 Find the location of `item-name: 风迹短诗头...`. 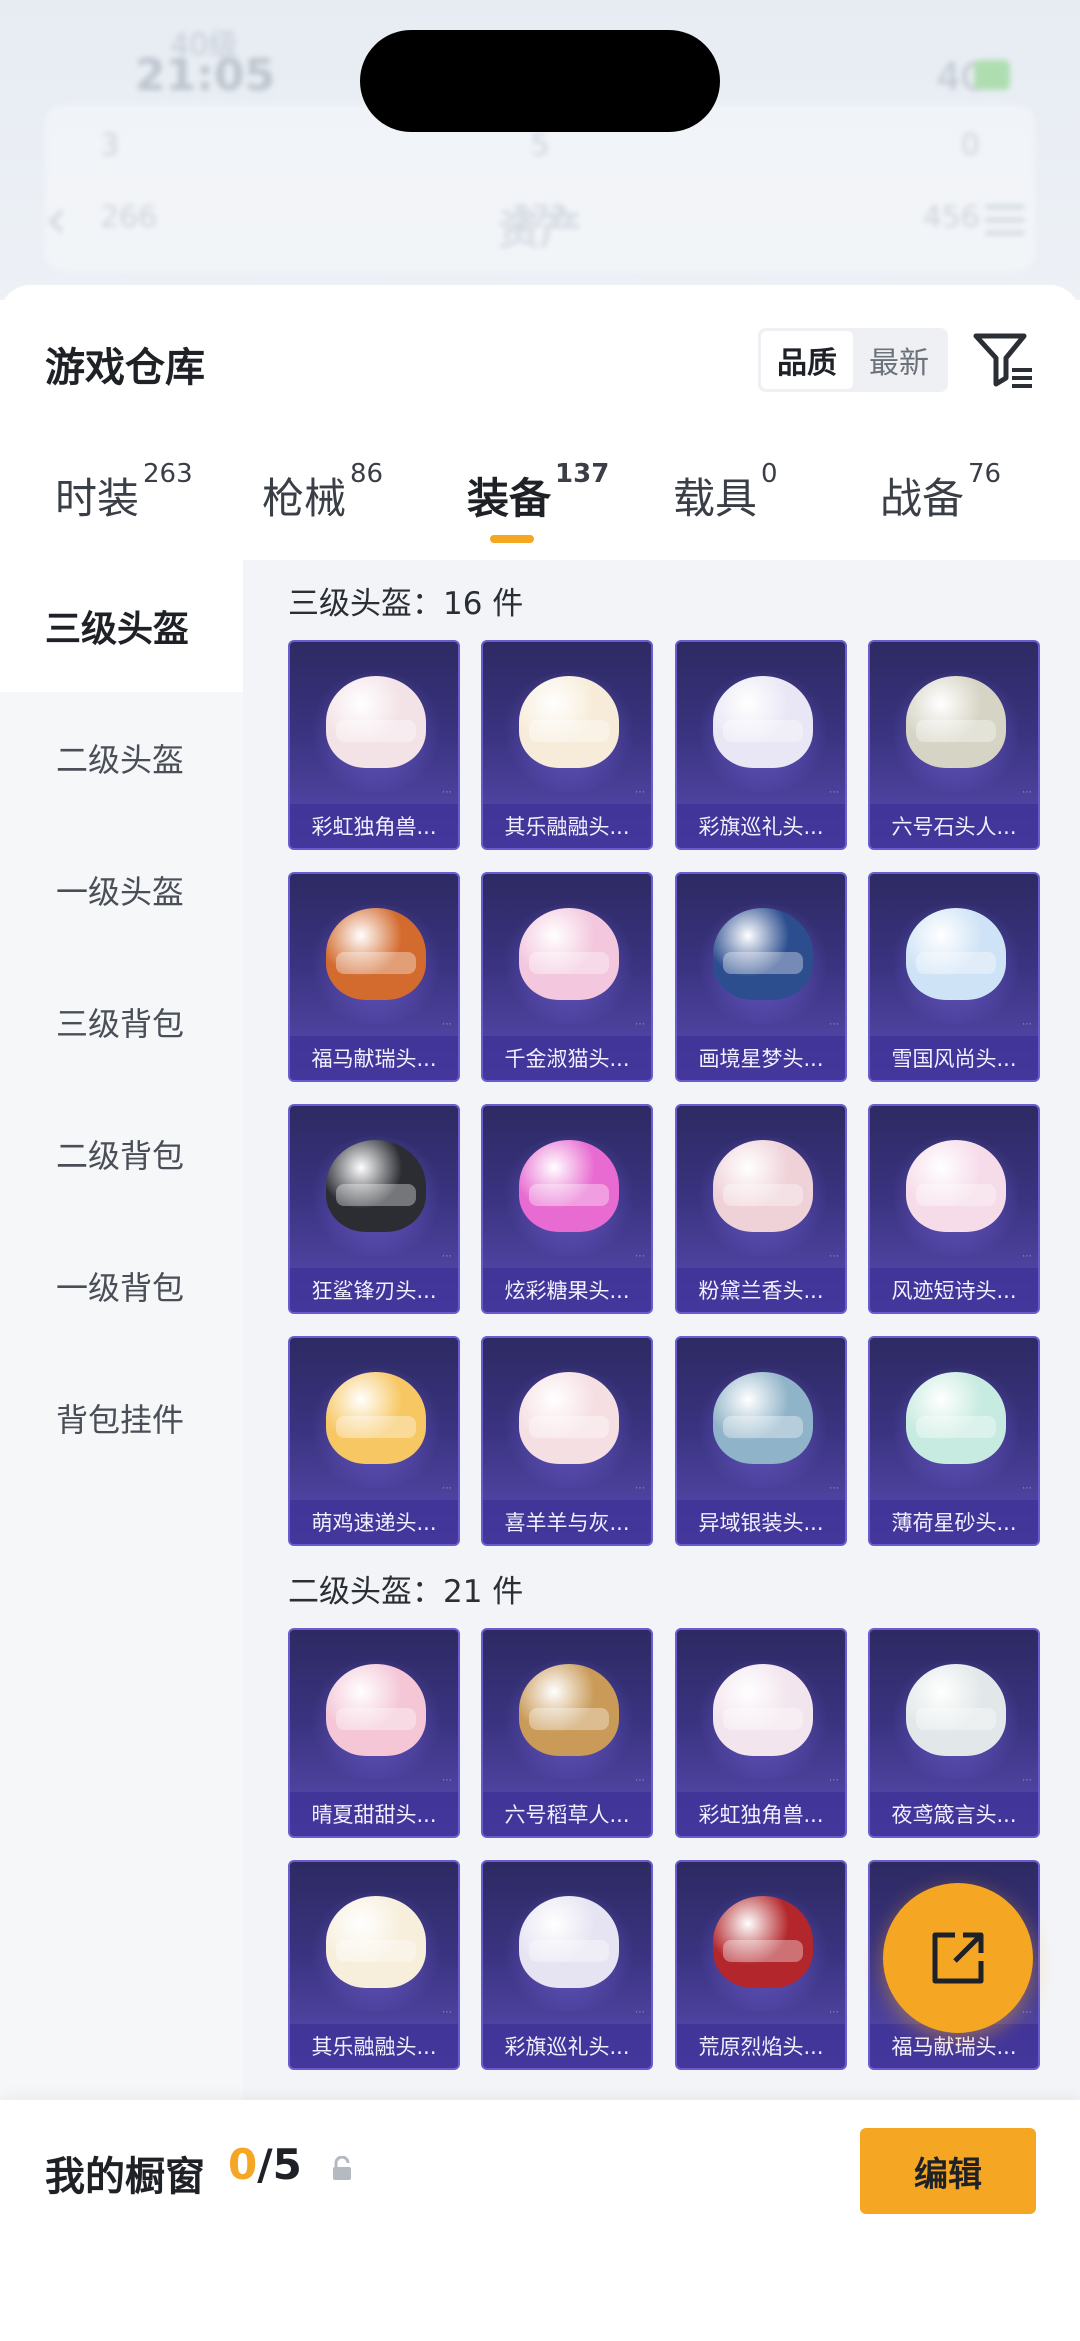

item-name: 风迹短诗头... is located at coordinates (954, 1290).